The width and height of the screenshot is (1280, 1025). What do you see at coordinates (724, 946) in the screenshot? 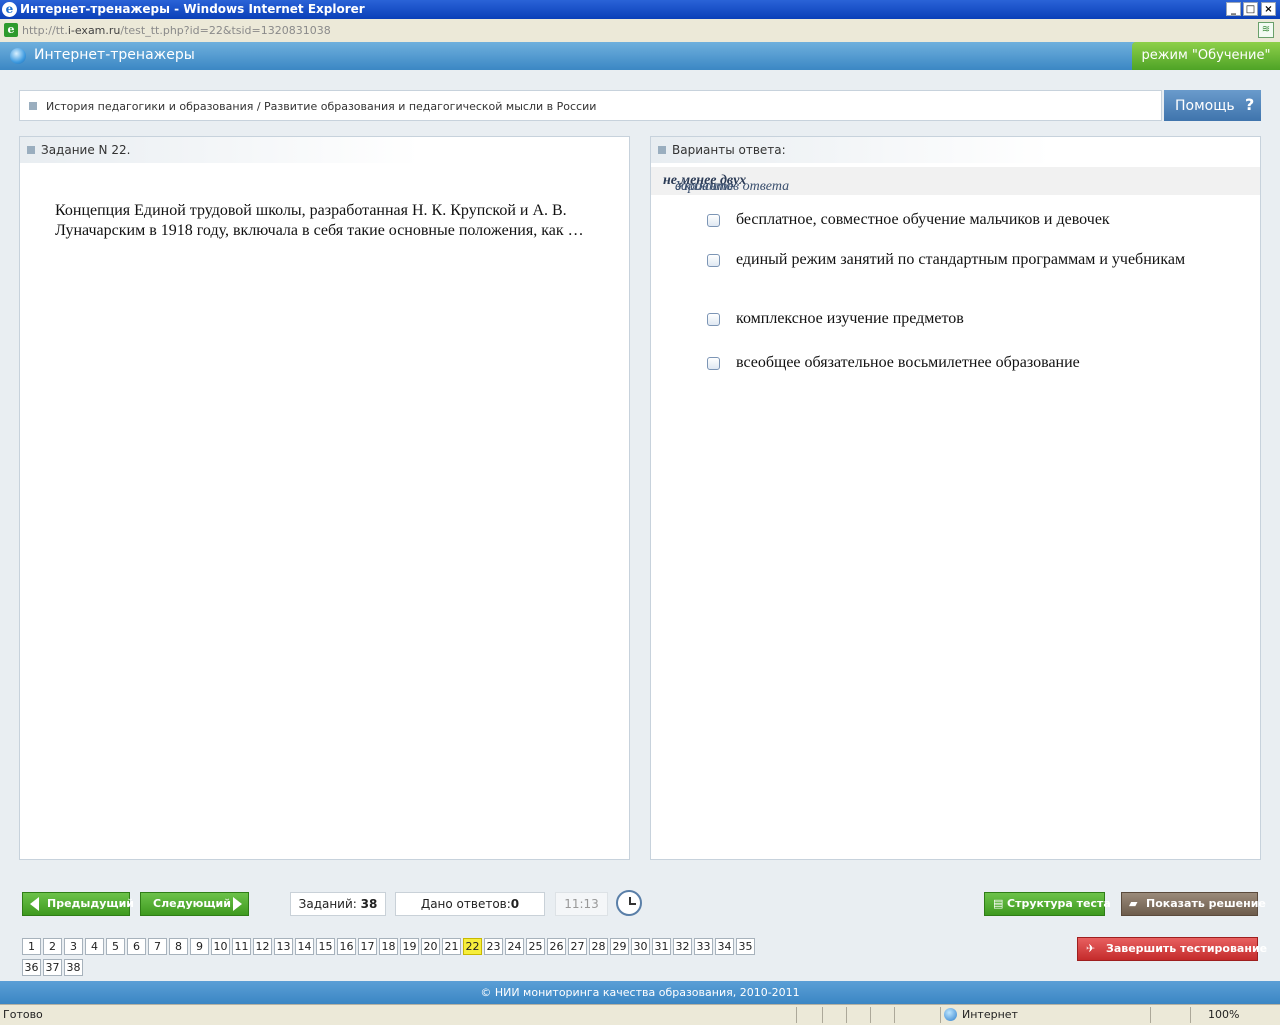
I see `question-number: 34` at bounding box center [724, 946].